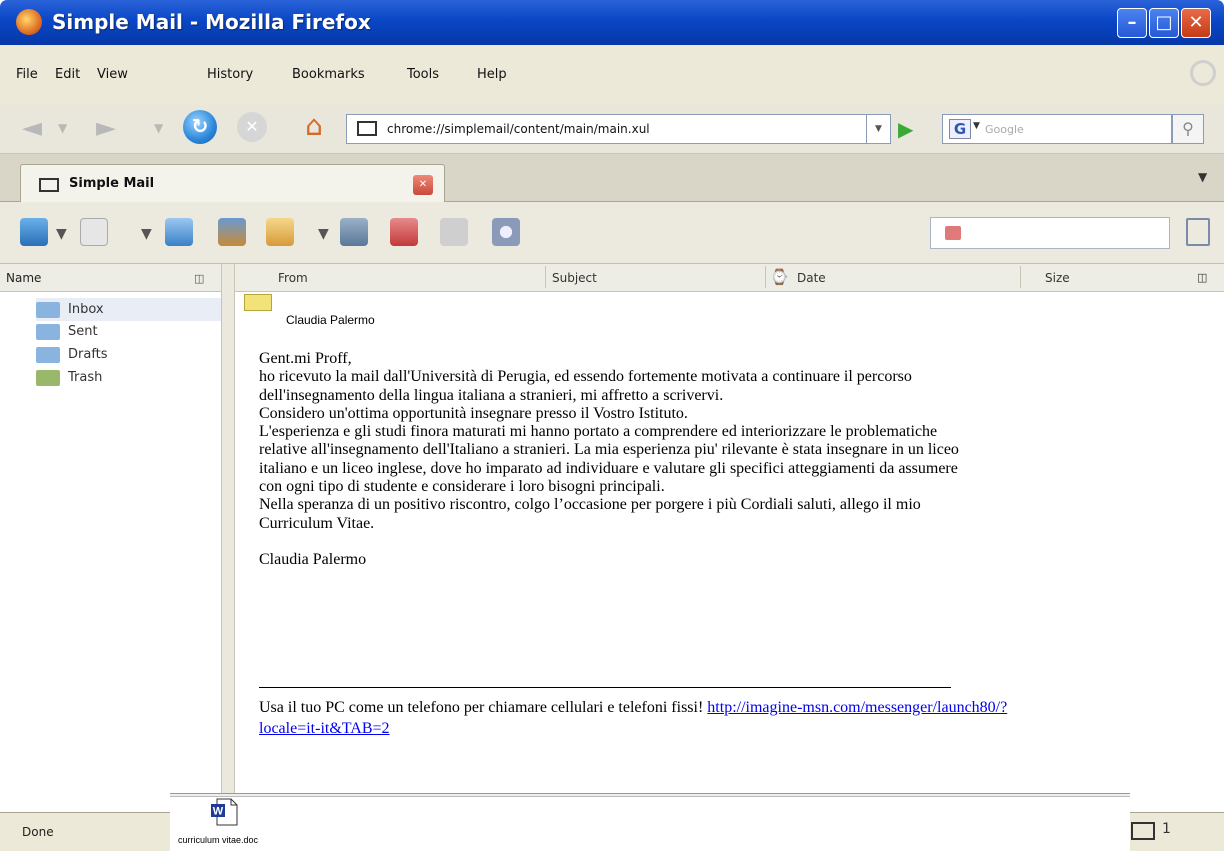  Describe the element at coordinates (232, 232) in the screenshot. I see `reply-all-icon` at that location.